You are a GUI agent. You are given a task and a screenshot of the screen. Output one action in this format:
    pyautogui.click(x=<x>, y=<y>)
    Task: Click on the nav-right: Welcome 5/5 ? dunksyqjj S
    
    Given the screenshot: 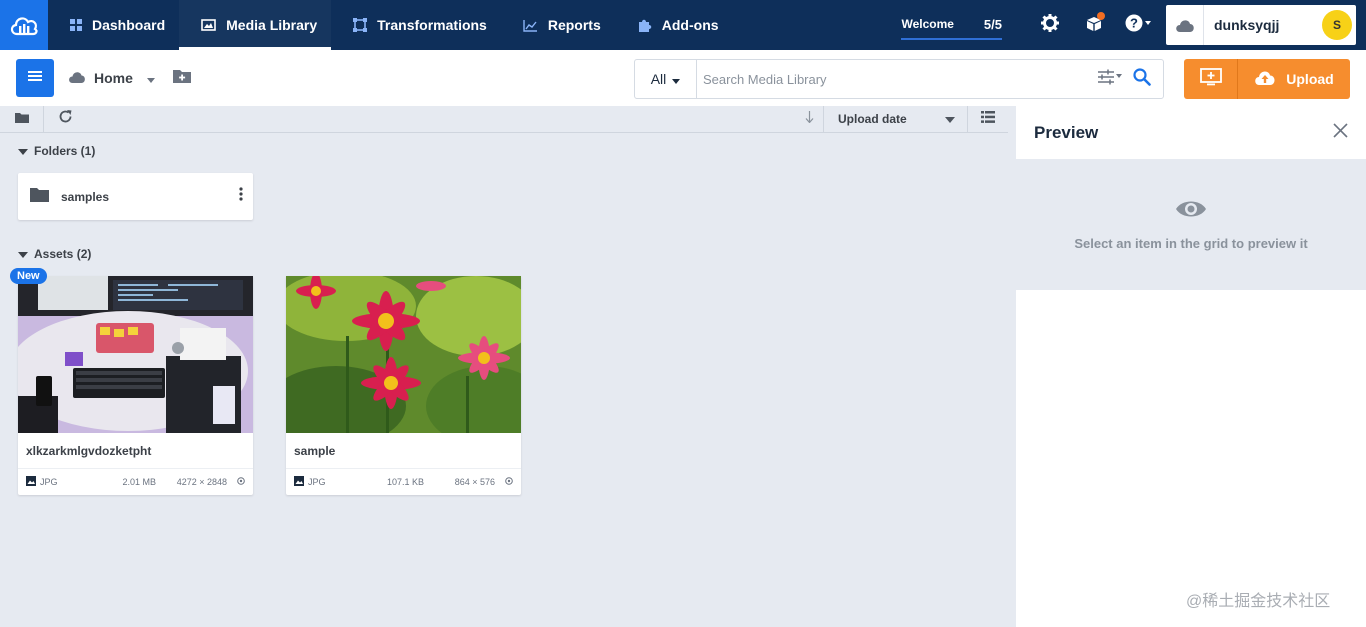 What is the action you would take?
    pyautogui.click(x=1133, y=25)
    